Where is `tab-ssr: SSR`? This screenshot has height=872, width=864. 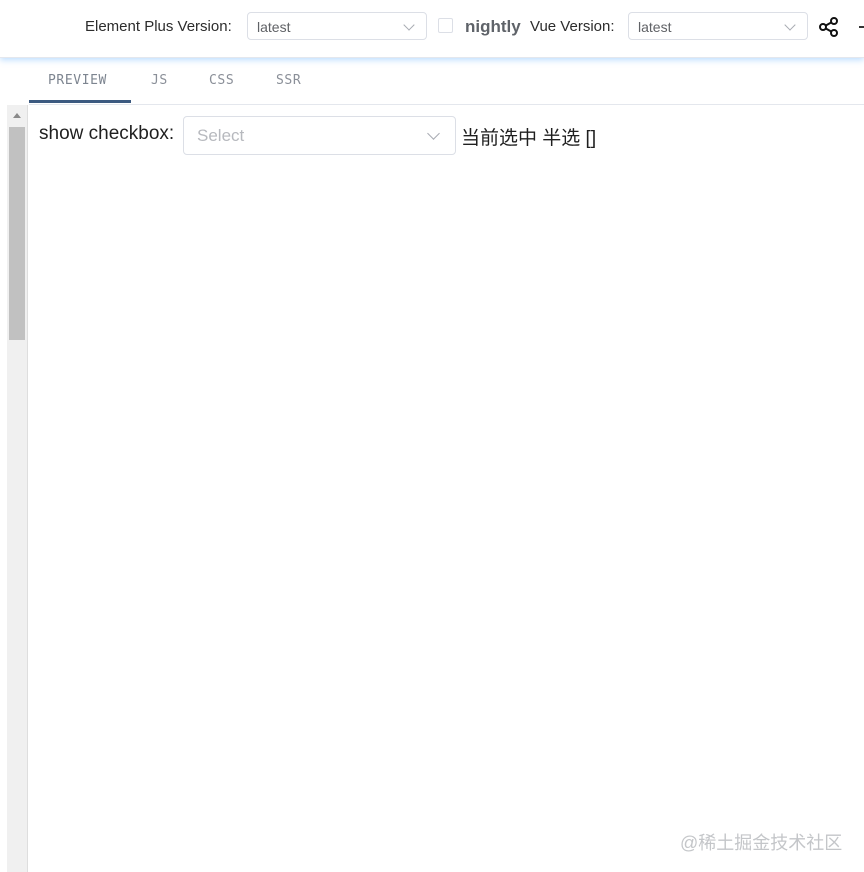
tab-ssr: SSR is located at coordinates (288, 80).